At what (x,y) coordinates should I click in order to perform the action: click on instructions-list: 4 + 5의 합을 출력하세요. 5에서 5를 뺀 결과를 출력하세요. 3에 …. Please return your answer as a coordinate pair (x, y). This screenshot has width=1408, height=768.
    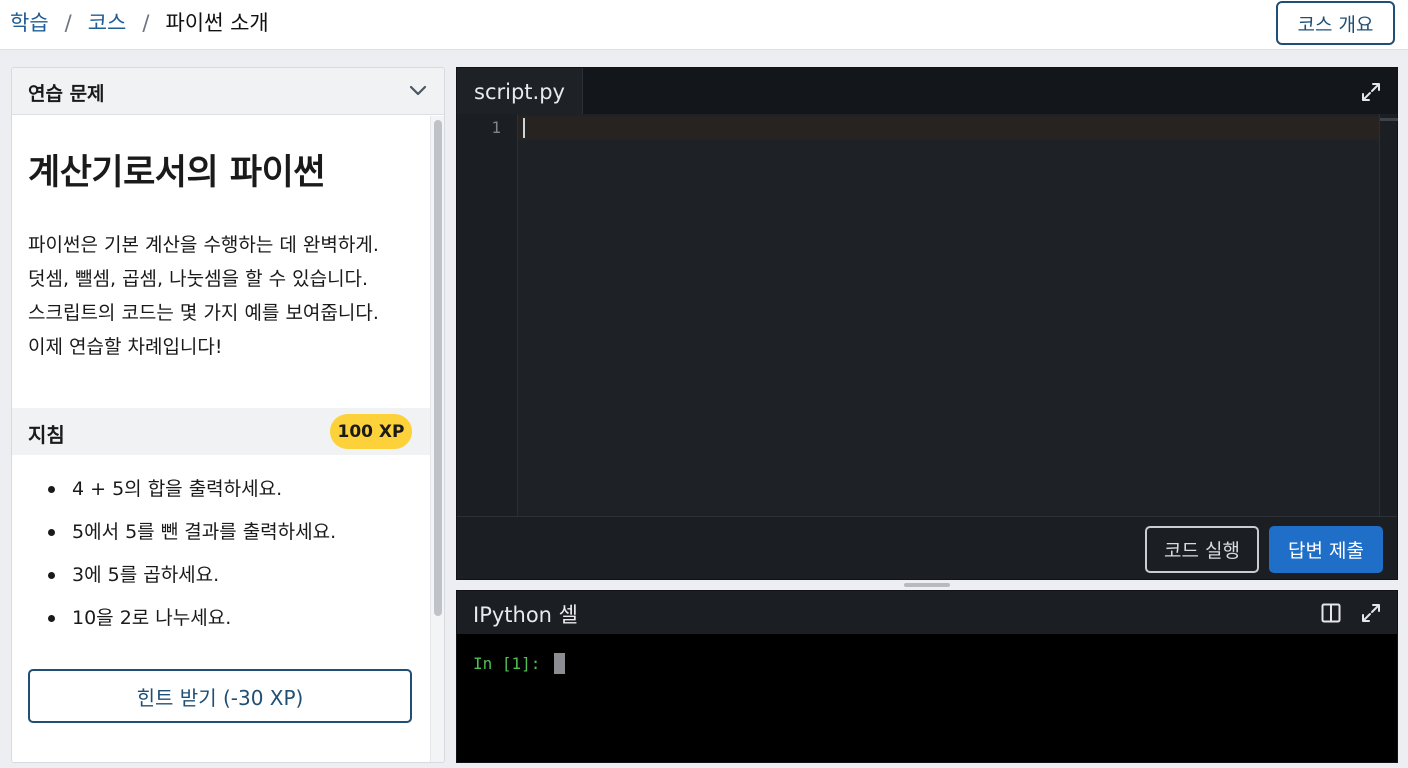
    Looking at the image, I should click on (228, 562).